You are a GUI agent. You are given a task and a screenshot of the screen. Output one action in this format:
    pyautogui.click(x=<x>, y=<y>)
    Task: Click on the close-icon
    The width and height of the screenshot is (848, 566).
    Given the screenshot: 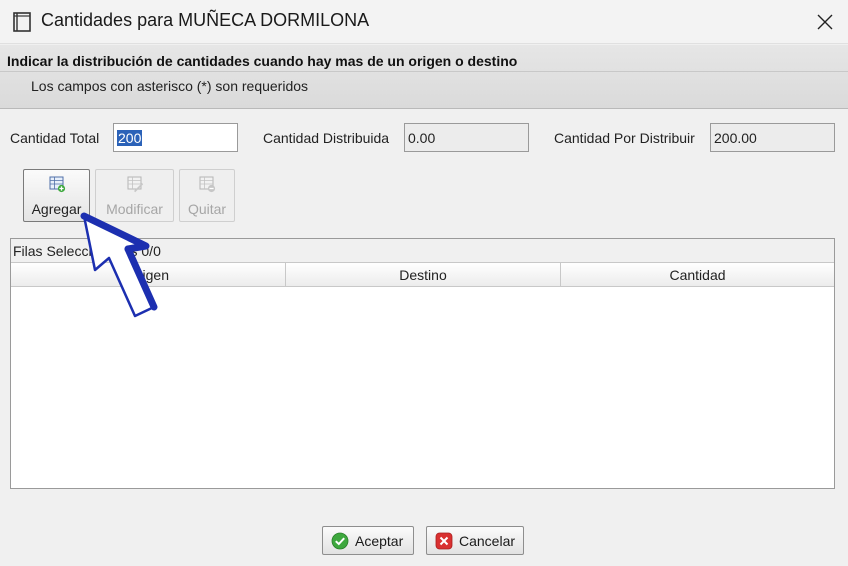 What is the action you would take?
    pyautogui.click(x=825, y=22)
    